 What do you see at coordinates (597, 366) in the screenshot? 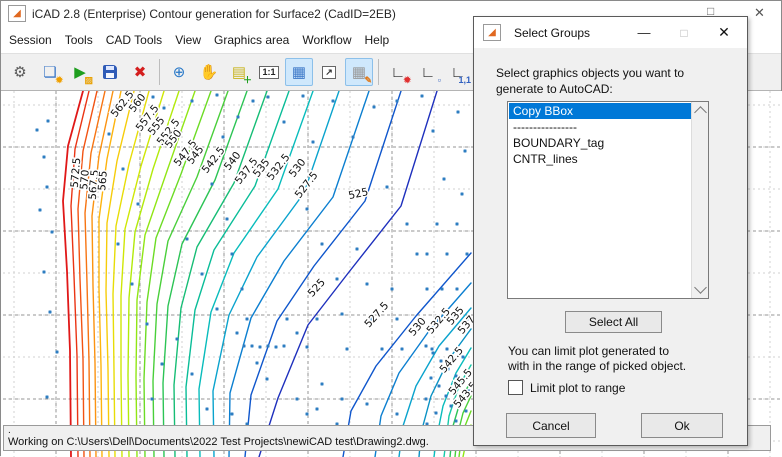
I see `limit-hint-line2: with in the range of picked object.` at bounding box center [597, 366].